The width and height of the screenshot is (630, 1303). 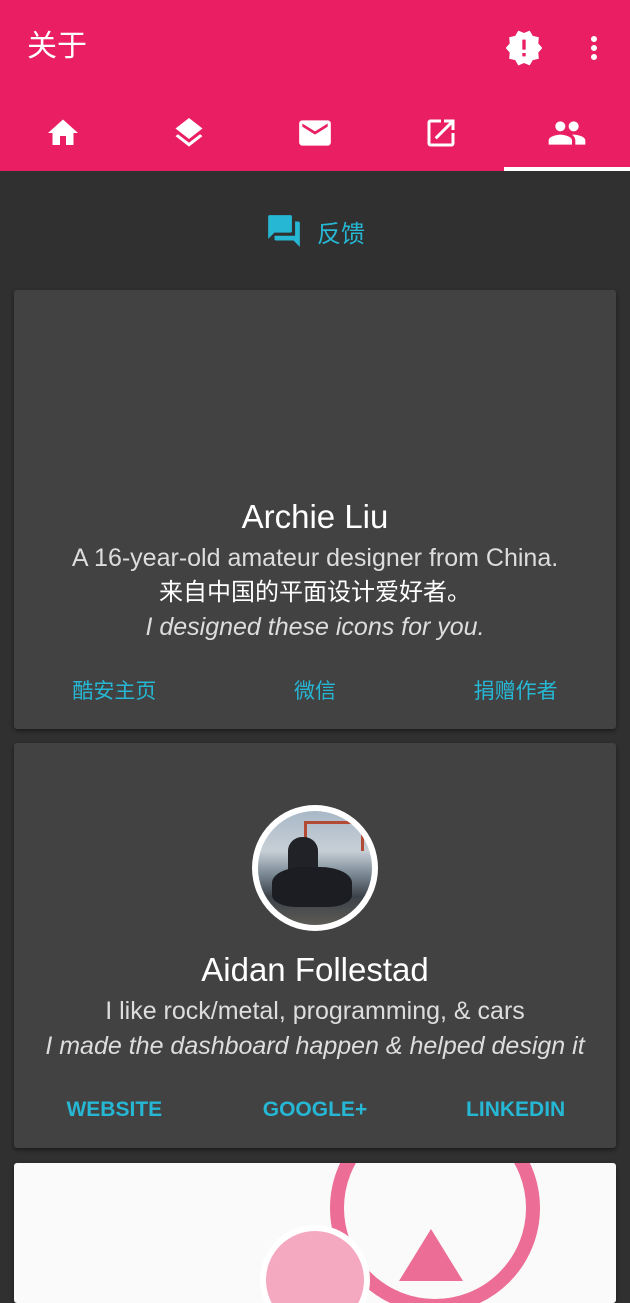 I want to click on overflow-menu-button, so click(x=594, y=48).